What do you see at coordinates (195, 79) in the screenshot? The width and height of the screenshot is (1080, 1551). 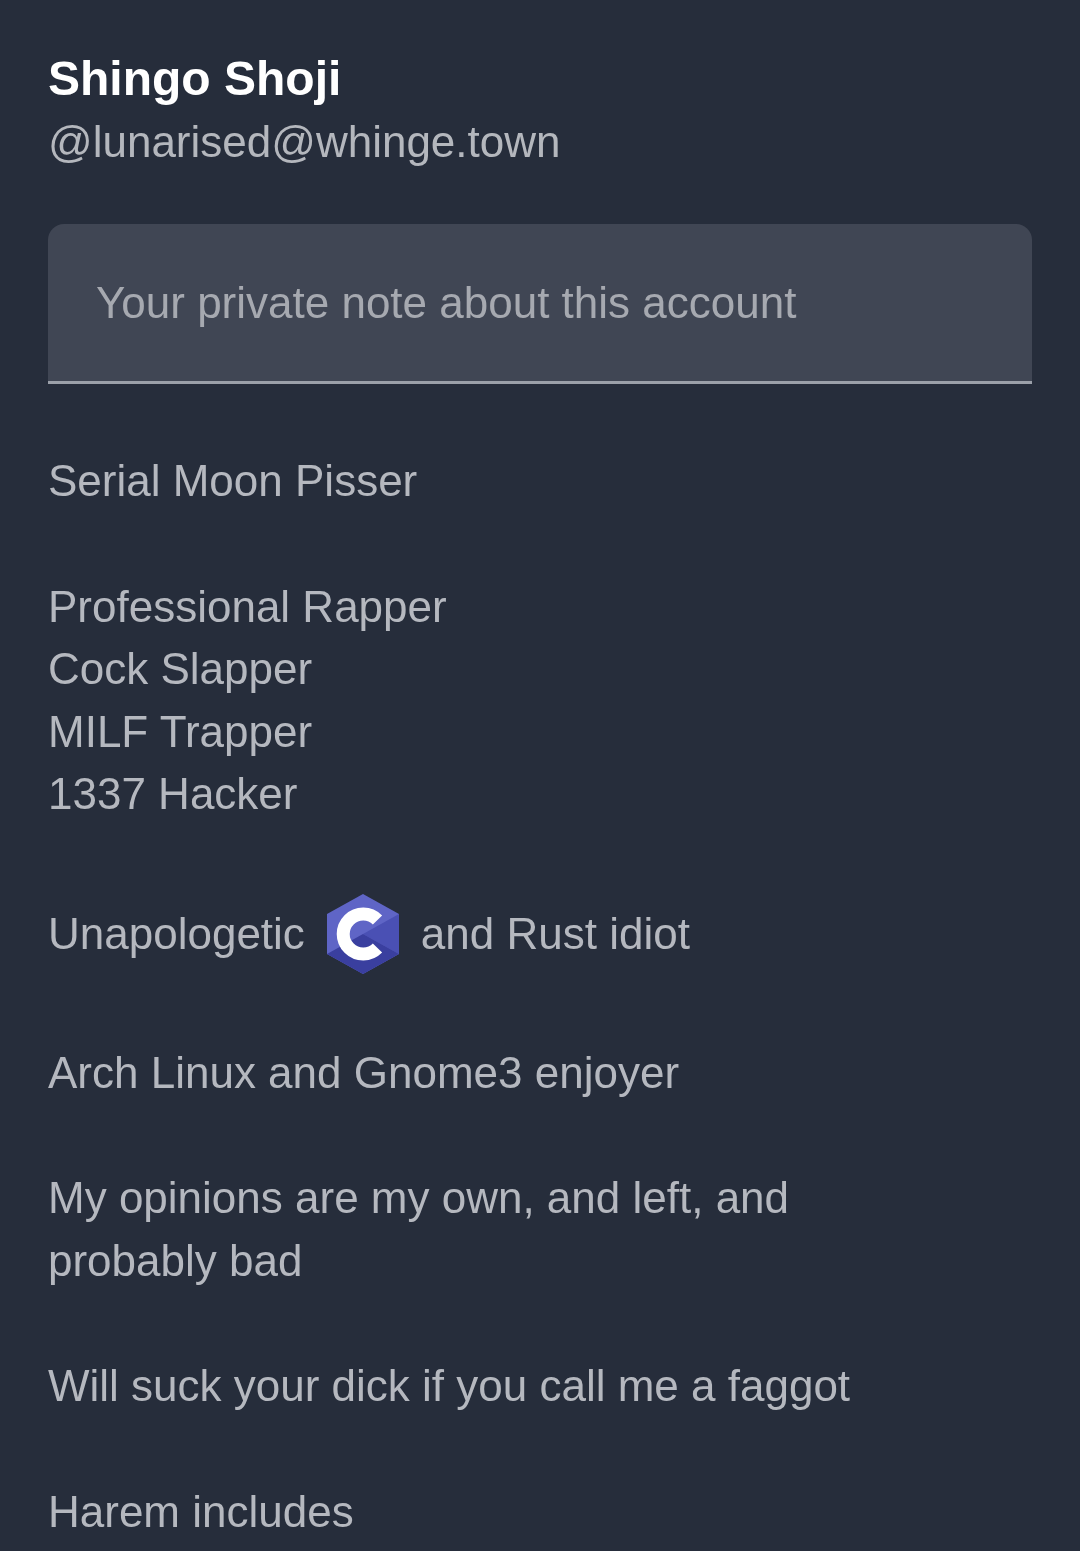 I see `display-name: Shingo Shoji` at bounding box center [195, 79].